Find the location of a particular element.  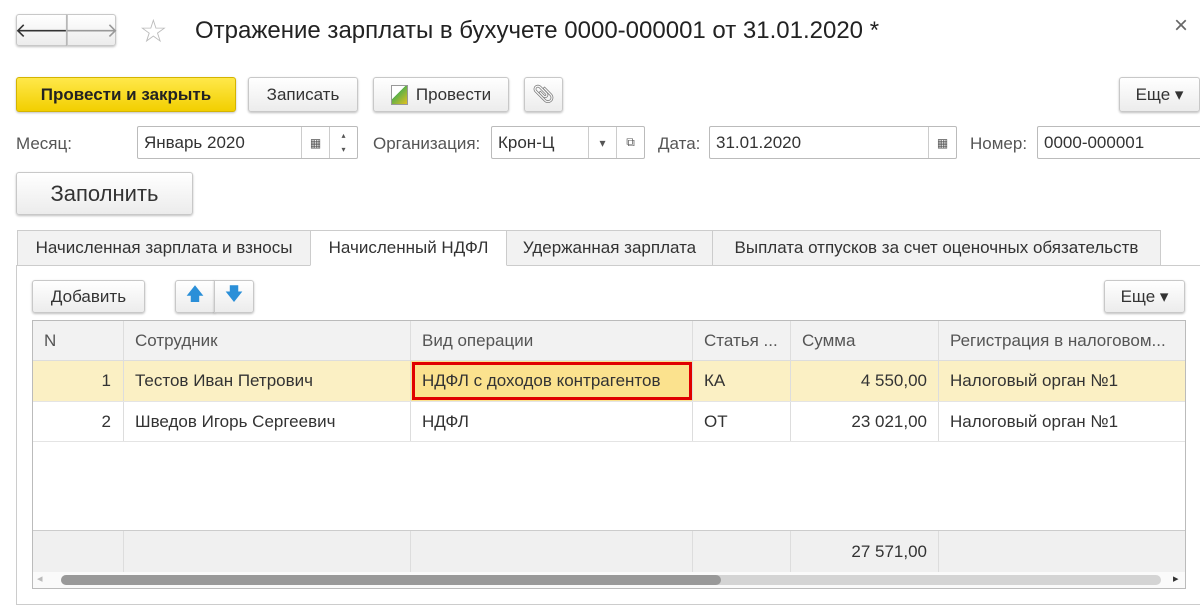

favorite-star-icon: ☆ is located at coordinates (153, 31).